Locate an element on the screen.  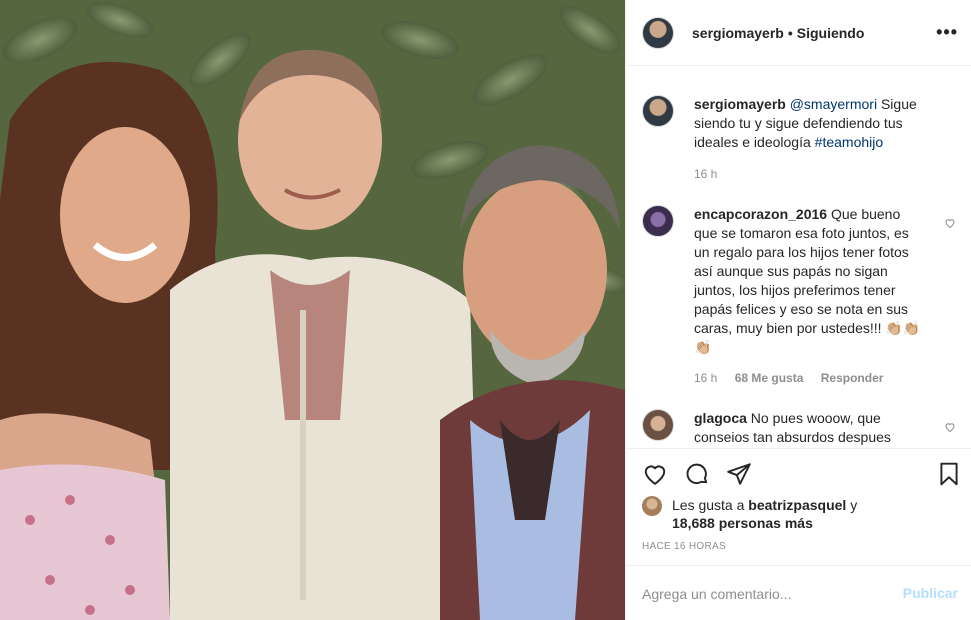
comment-likes: 68 Me gusta is located at coordinates (769, 378).